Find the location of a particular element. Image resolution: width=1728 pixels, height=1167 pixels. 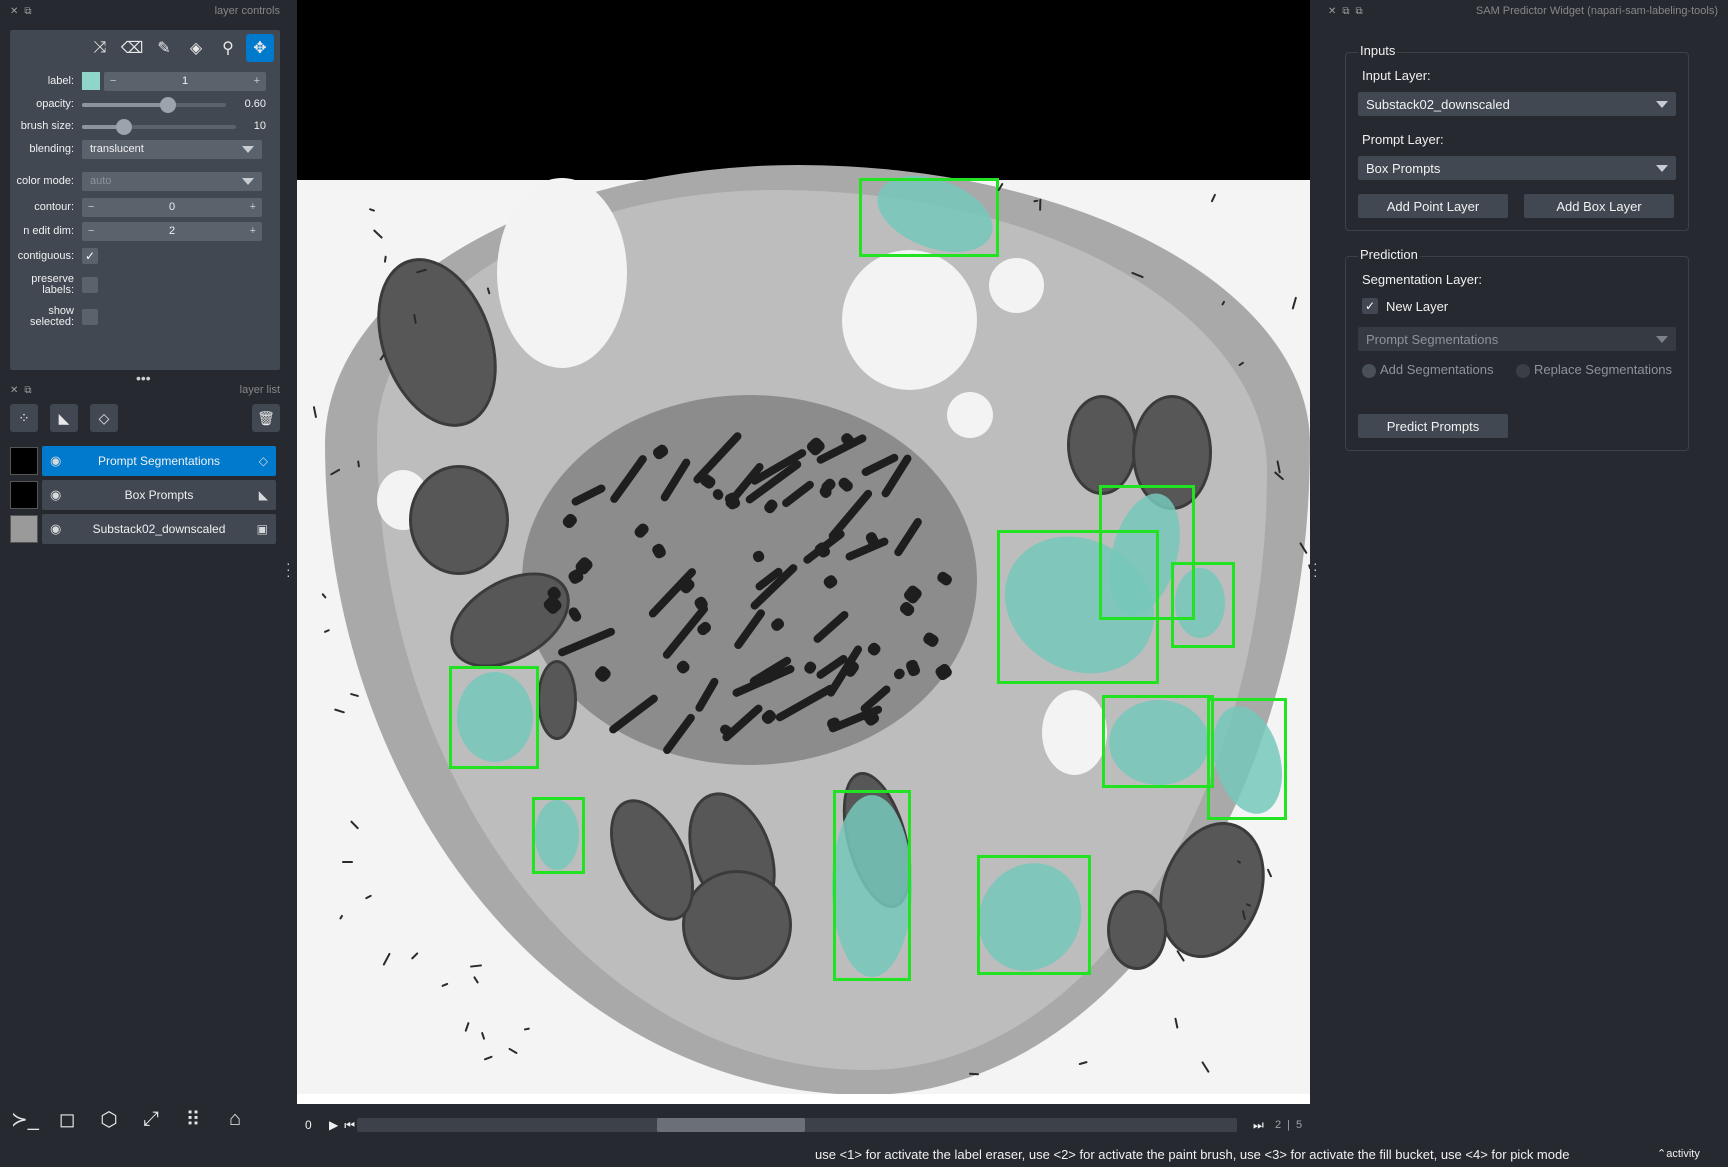

preserve-labels-row: preserve labels: is located at coordinates (145, 285).